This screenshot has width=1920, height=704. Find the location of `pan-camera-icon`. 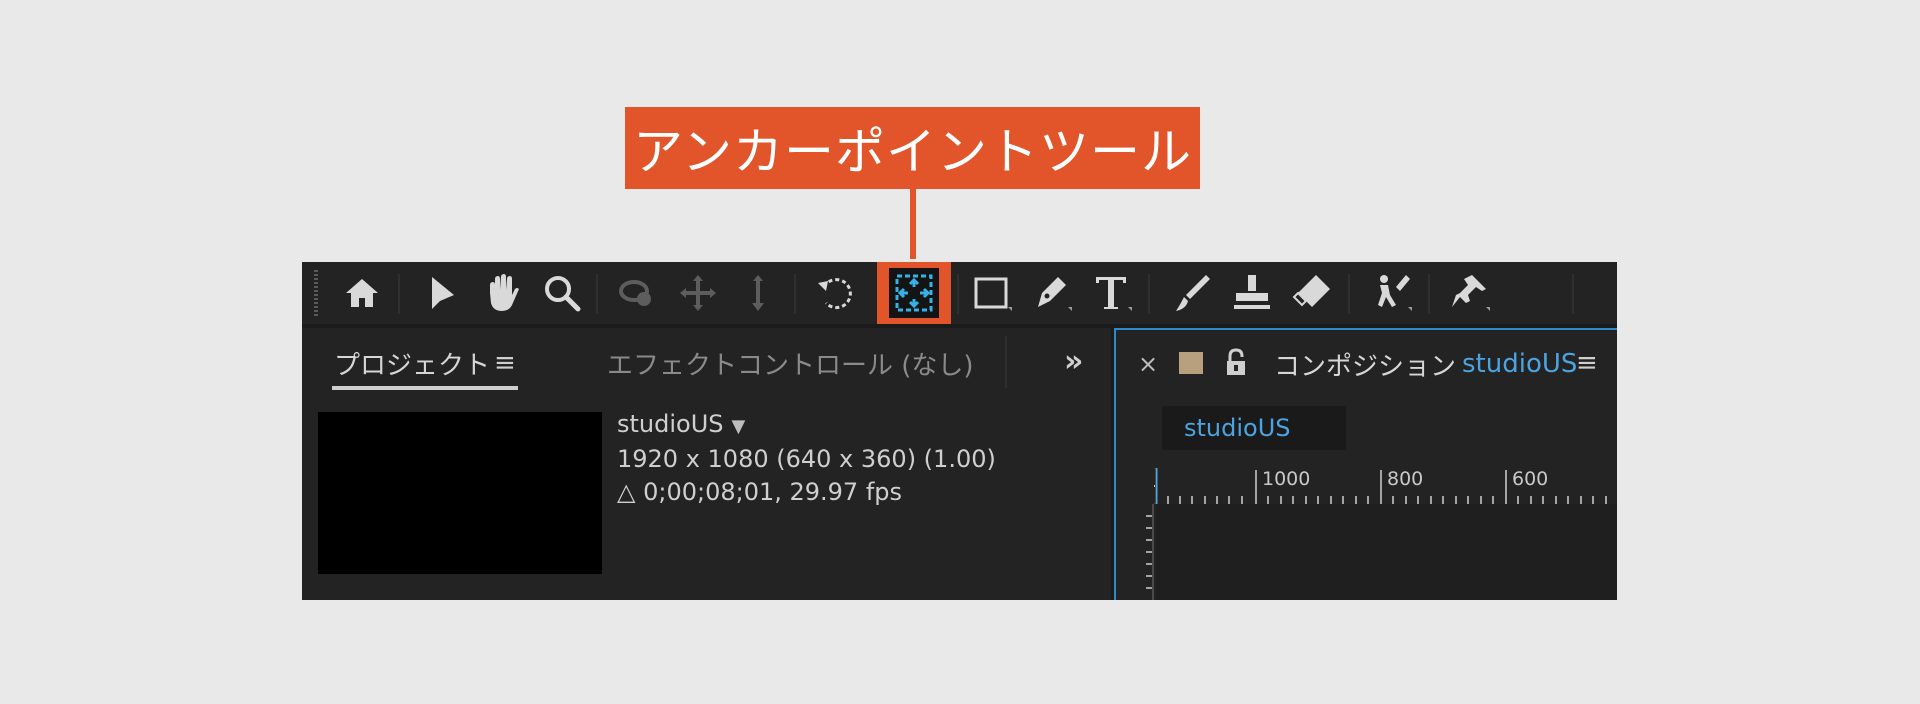

pan-camera-icon is located at coordinates (698, 293).